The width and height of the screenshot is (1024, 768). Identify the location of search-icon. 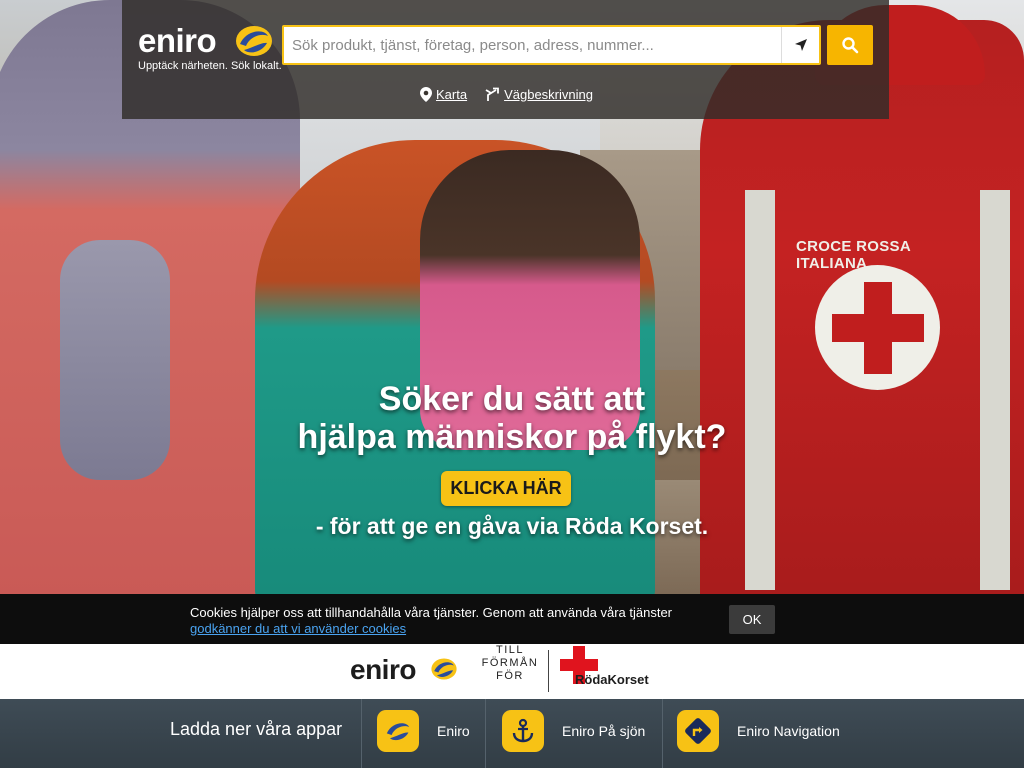
(850, 45).